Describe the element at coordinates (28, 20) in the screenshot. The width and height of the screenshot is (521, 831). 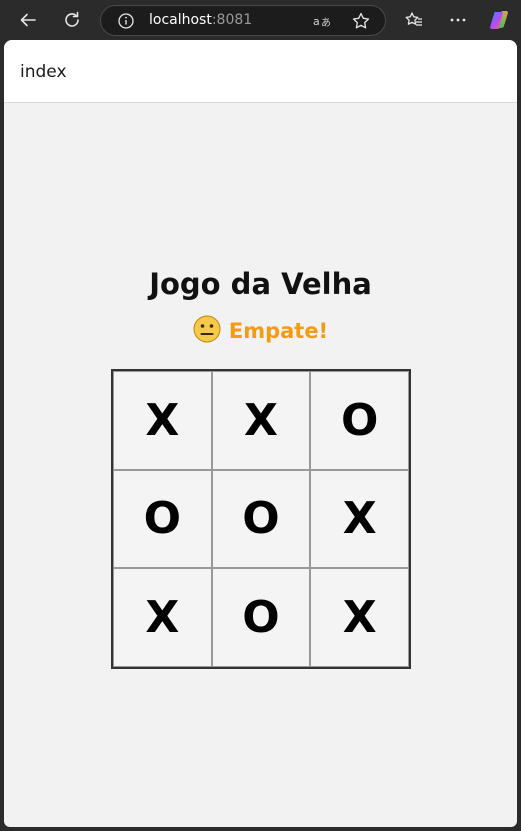
I see `back-arrow-icon` at that location.